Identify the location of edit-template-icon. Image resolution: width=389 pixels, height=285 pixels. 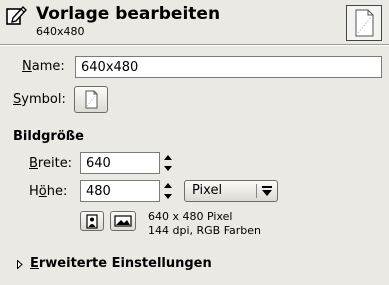
(16, 15).